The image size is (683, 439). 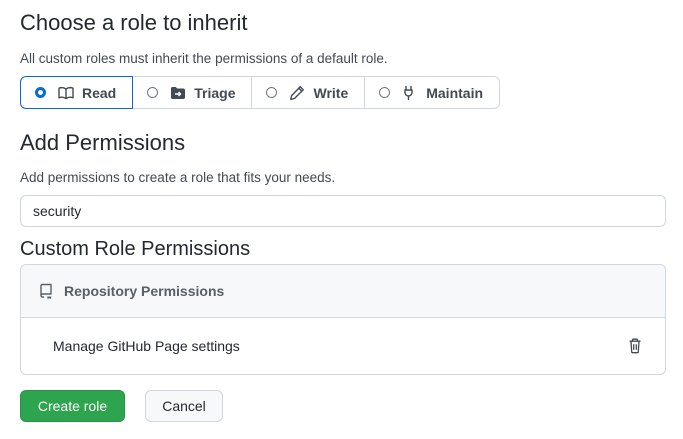 I want to click on folder-arrow-icon, so click(x=178, y=93).